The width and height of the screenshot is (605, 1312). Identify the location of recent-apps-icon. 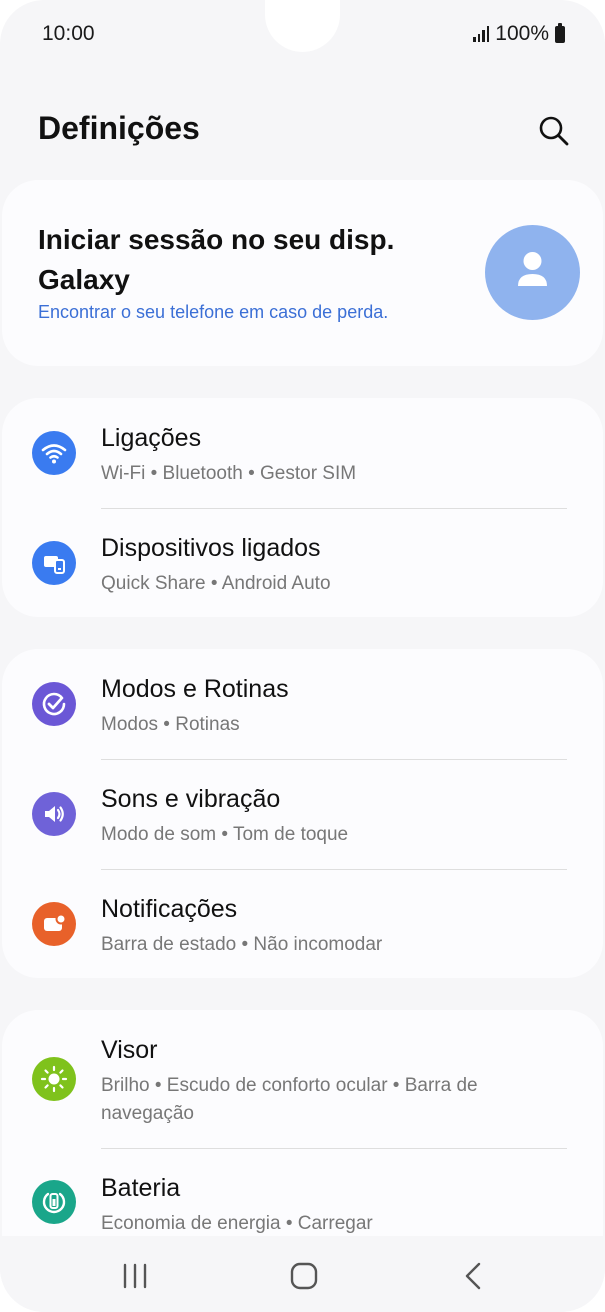
(135, 1276).